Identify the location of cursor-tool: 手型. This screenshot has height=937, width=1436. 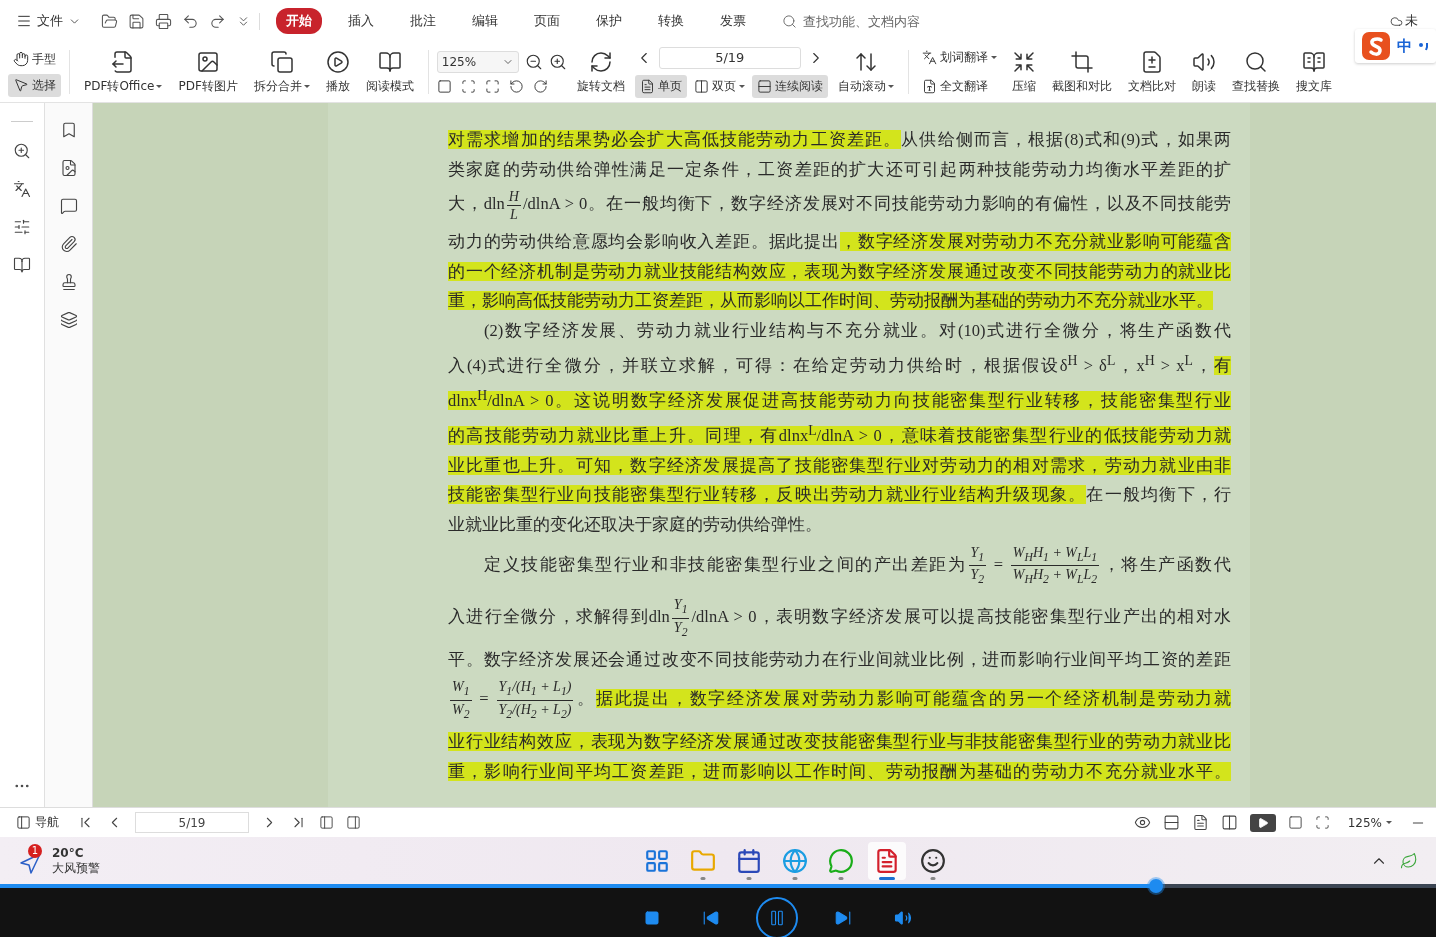
(34, 59).